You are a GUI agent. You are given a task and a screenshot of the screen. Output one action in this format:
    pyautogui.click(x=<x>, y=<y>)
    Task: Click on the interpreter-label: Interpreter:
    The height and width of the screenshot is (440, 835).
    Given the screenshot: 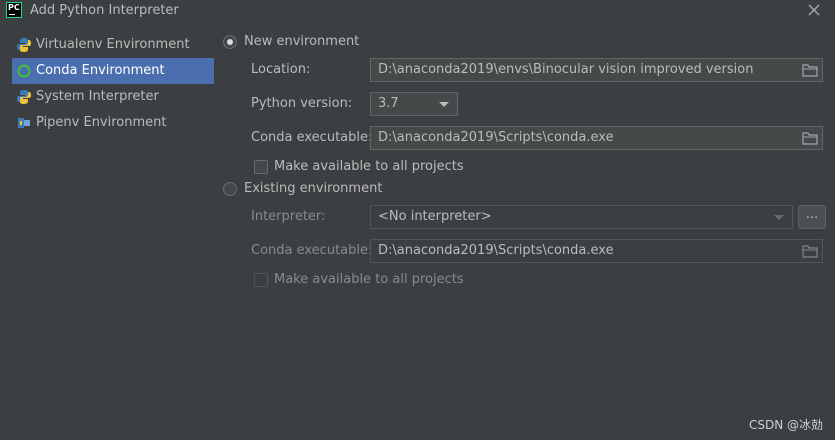 What is the action you would take?
    pyautogui.click(x=288, y=216)
    